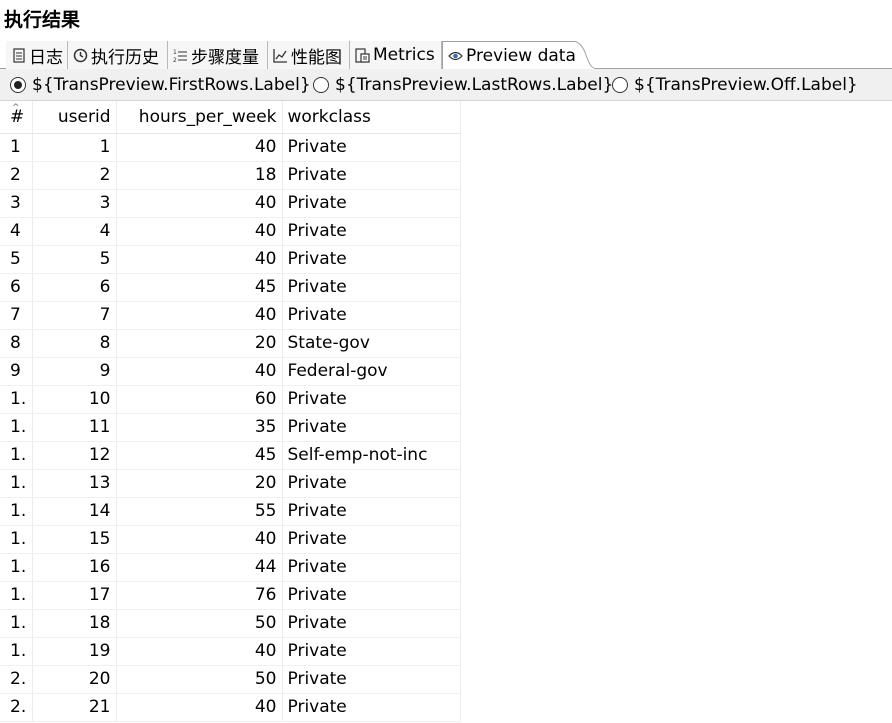 The image size is (892, 723). What do you see at coordinates (74, 595) in the screenshot?
I see `cell-userid: 17` at bounding box center [74, 595].